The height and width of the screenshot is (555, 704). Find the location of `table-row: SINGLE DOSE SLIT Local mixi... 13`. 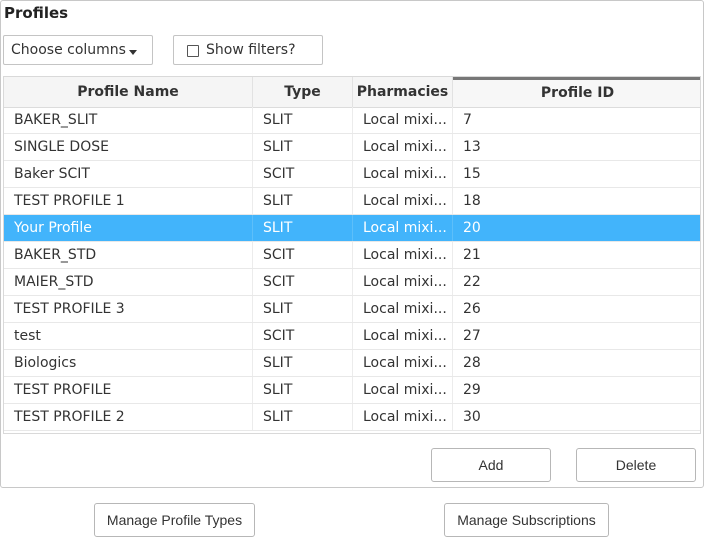

table-row: SINGLE DOSE SLIT Local mixi... 13 is located at coordinates (352, 147).